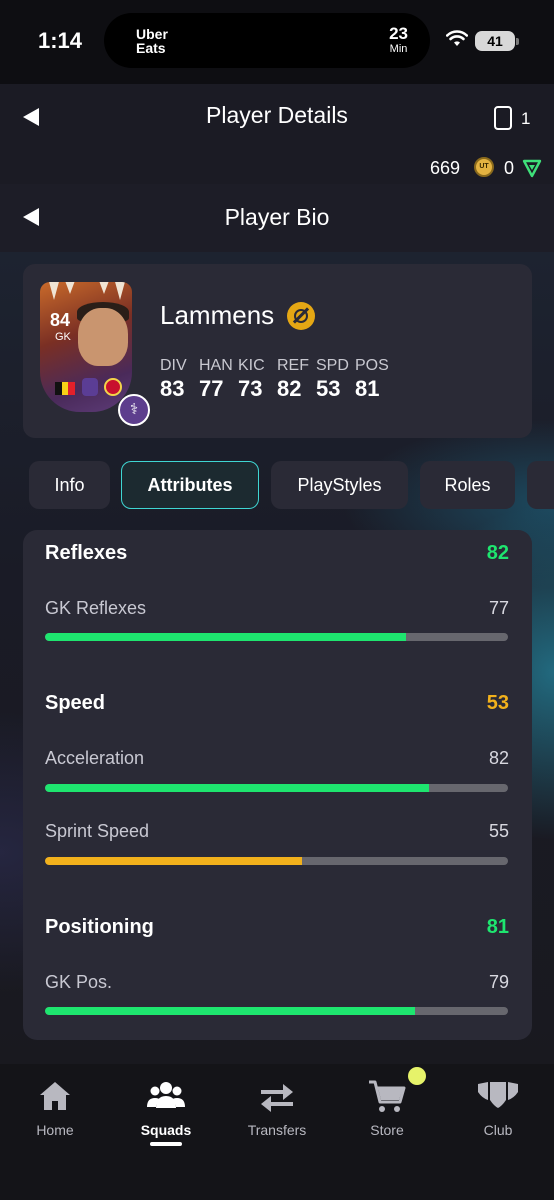 This screenshot has height=1200, width=554. What do you see at coordinates (216, 379) in the screenshot?
I see `stat-han: HAN 77` at bounding box center [216, 379].